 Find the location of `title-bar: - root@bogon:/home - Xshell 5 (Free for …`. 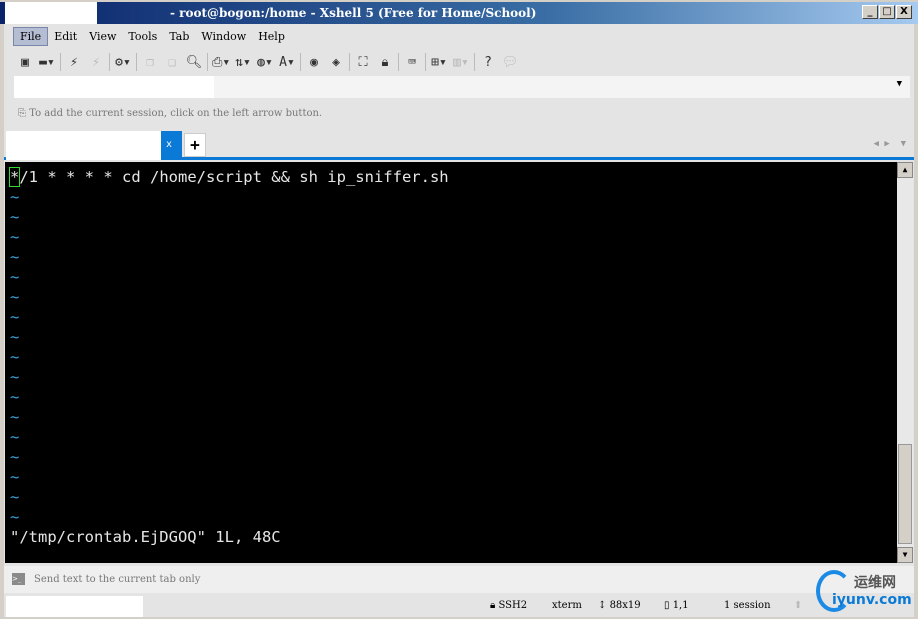

title-bar: - root@bogon:/home - Xshell 5 (Free for … is located at coordinates (459, 14).